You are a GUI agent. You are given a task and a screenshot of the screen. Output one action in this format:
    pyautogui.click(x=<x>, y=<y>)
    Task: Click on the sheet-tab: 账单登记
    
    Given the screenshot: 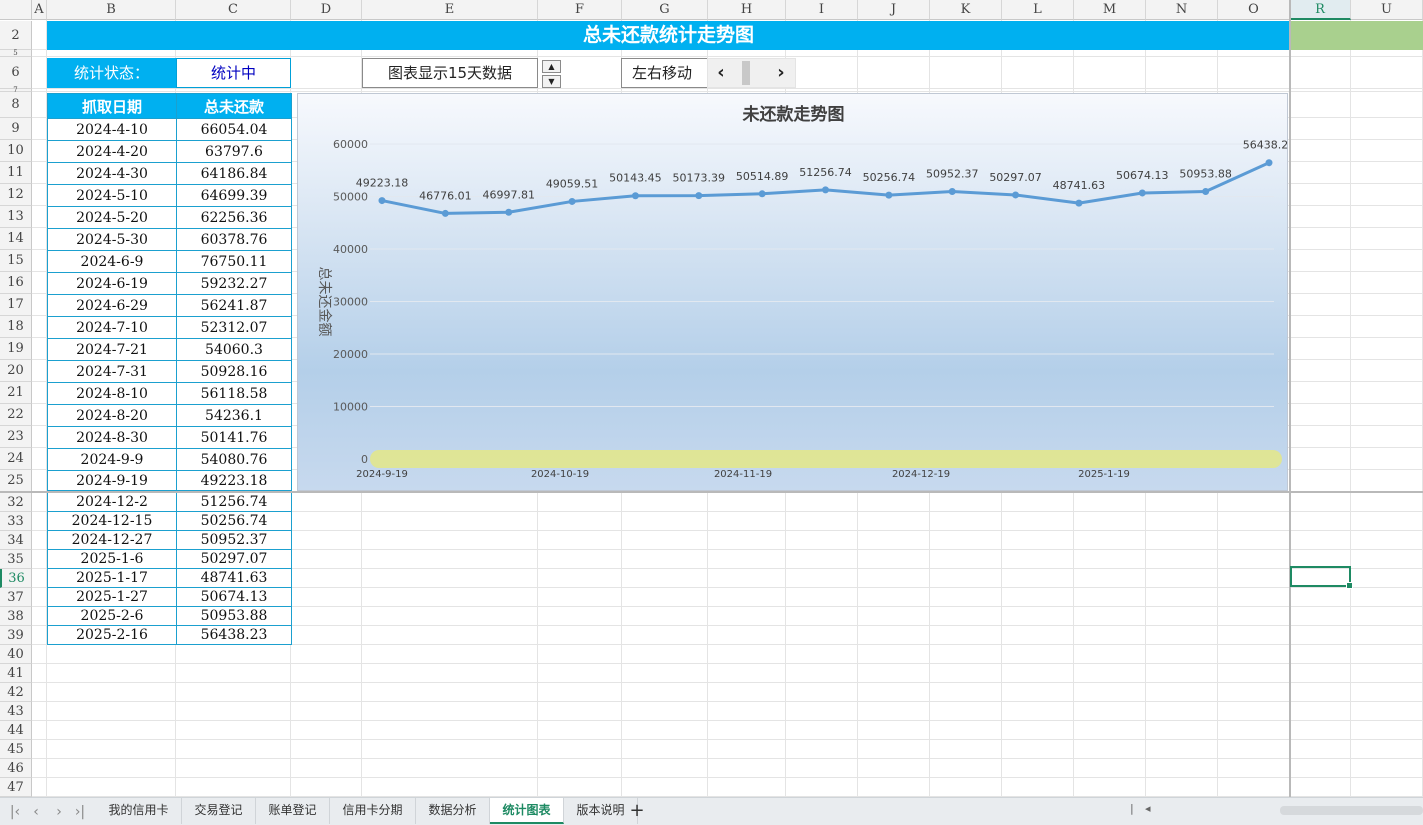 What is the action you would take?
    pyautogui.click(x=293, y=811)
    